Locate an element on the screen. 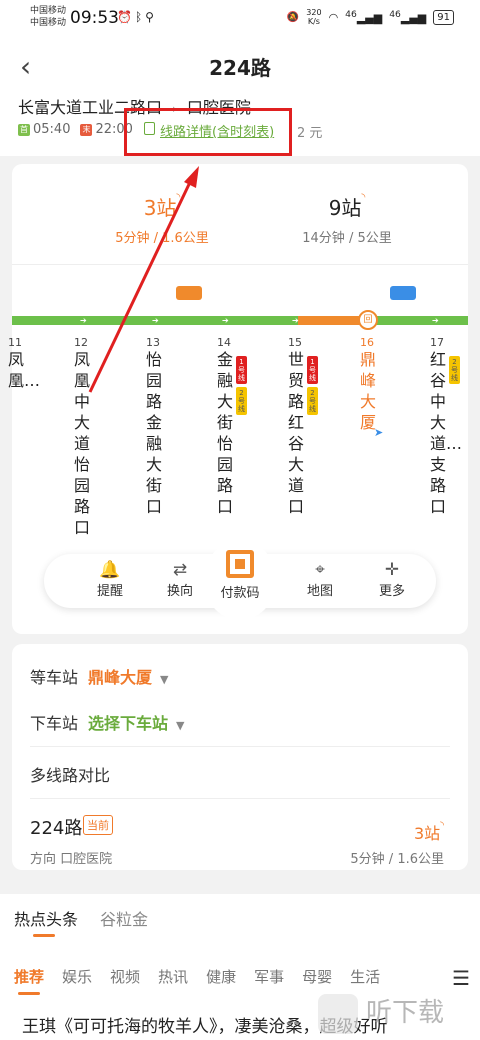  signal-icon-1: 46▂▄▆ is located at coordinates (364, 17).